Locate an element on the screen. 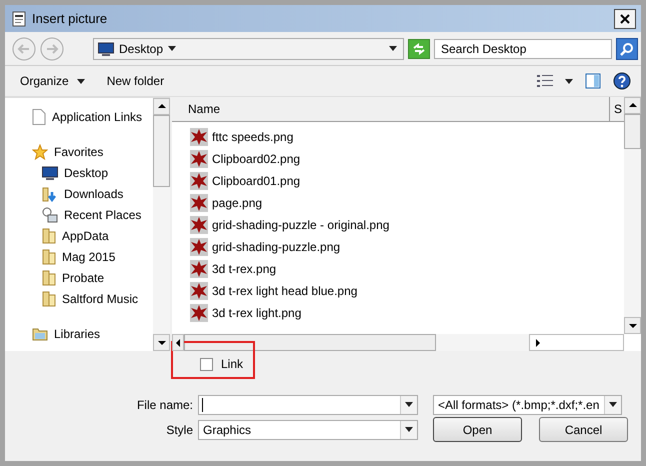  refresh-icon is located at coordinates (419, 49).